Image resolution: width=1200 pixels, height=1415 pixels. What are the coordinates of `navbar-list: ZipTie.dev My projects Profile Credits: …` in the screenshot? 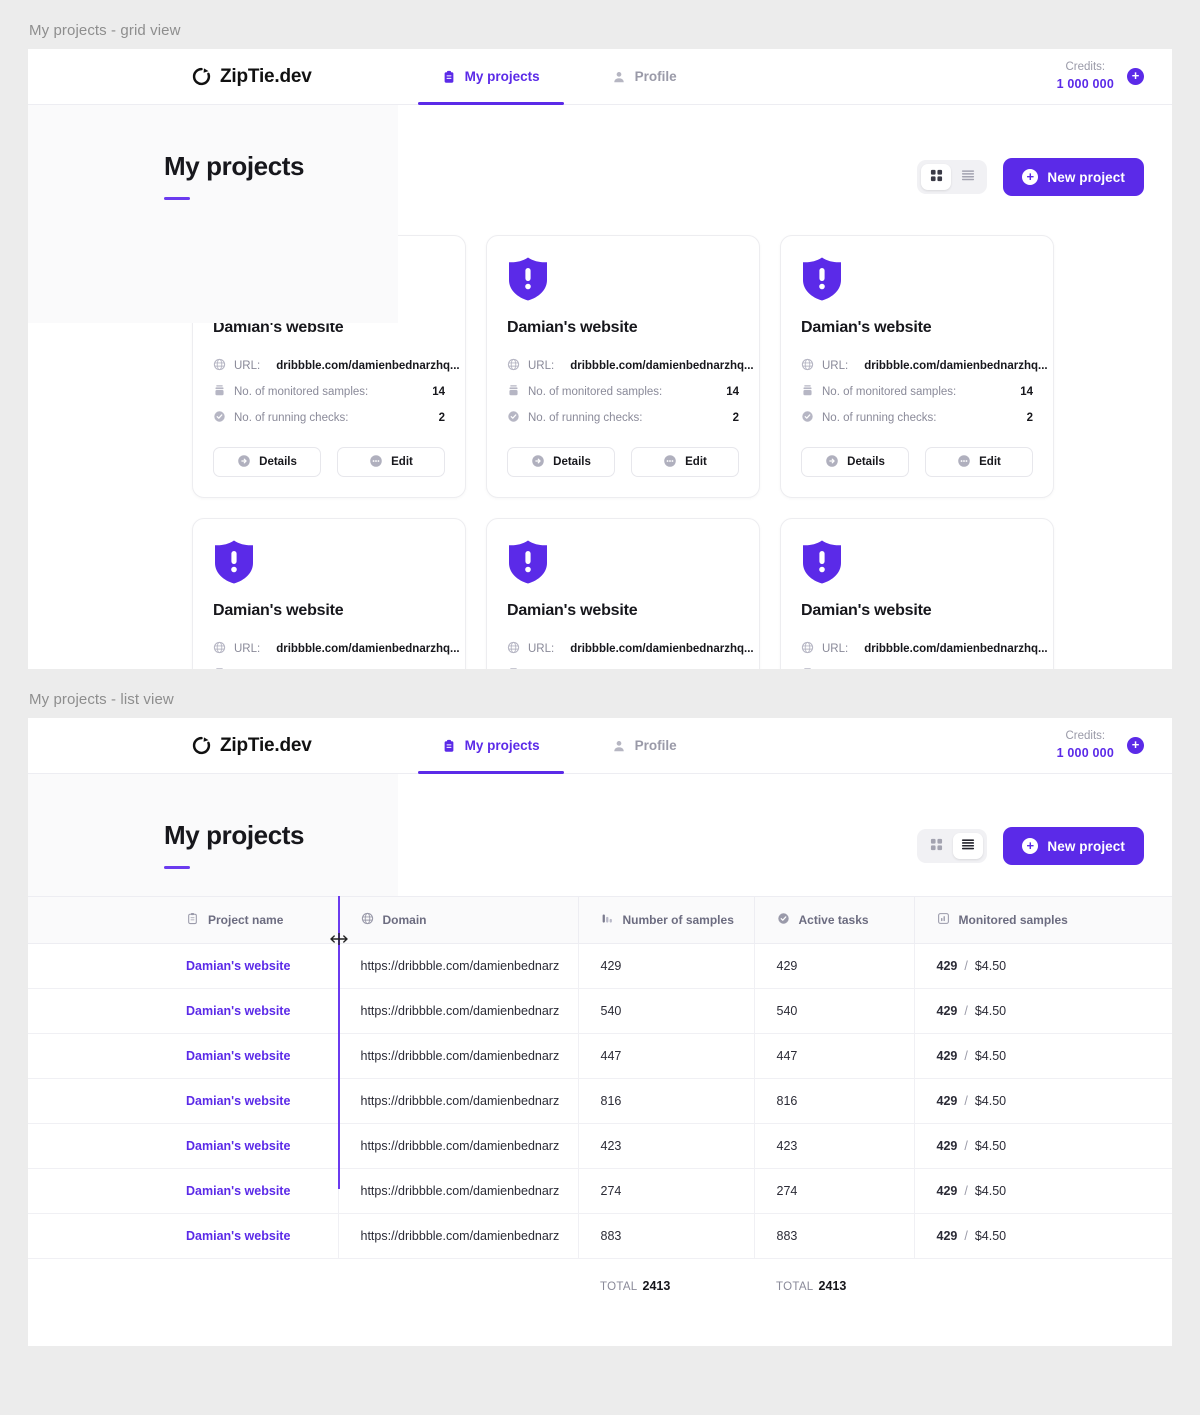 It's located at (600, 746).